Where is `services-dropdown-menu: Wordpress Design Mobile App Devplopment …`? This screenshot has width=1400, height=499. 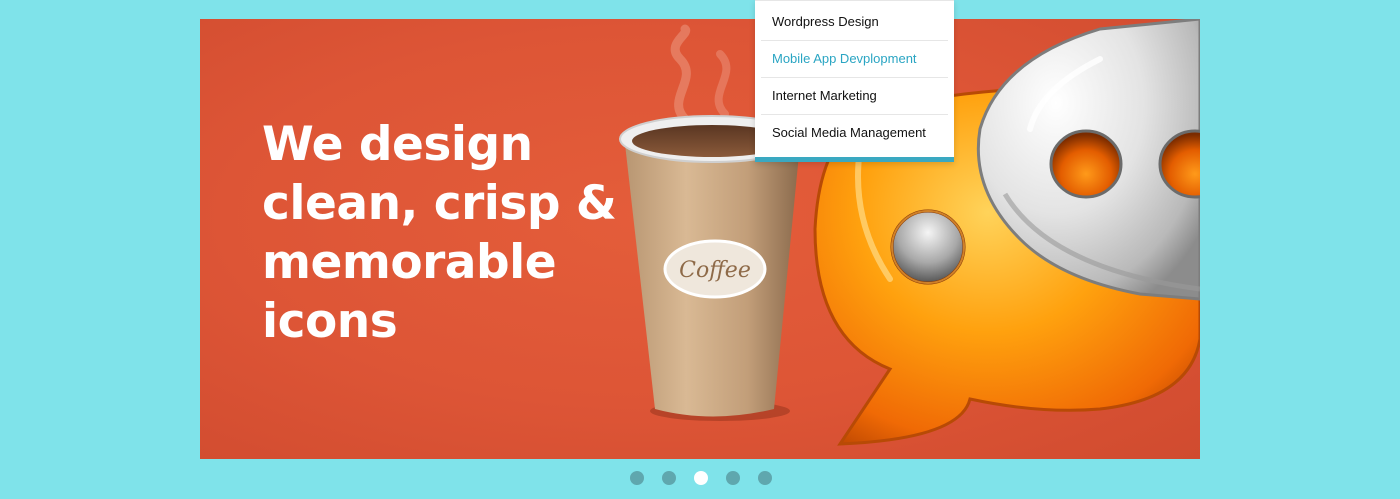 services-dropdown-menu: Wordpress Design Mobile App Devplopment … is located at coordinates (854, 81).